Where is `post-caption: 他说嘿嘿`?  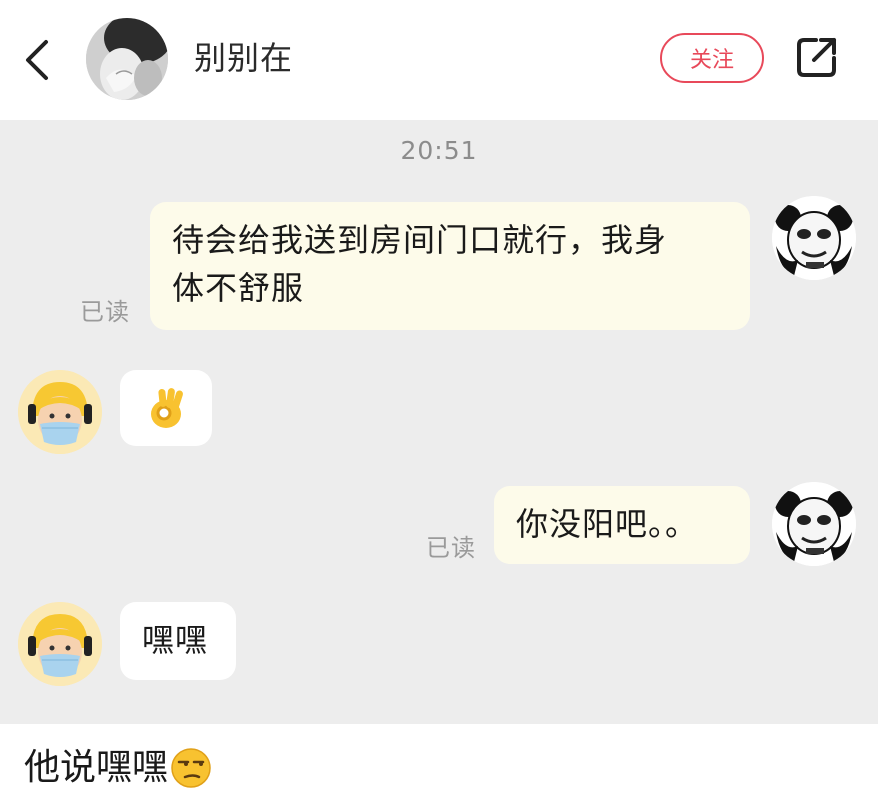 post-caption: 他说嘿嘿 is located at coordinates (118, 768).